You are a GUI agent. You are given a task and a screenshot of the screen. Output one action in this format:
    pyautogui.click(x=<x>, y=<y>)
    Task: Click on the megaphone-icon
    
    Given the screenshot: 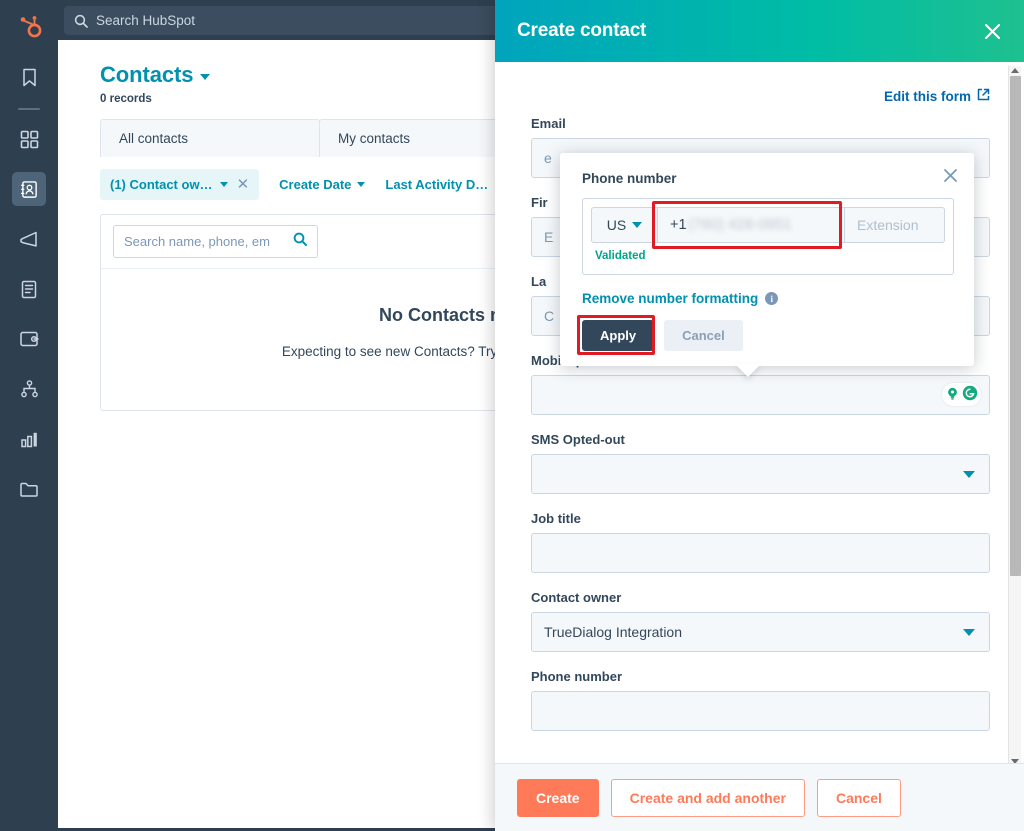 What is the action you would take?
    pyautogui.click(x=29, y=239)
    